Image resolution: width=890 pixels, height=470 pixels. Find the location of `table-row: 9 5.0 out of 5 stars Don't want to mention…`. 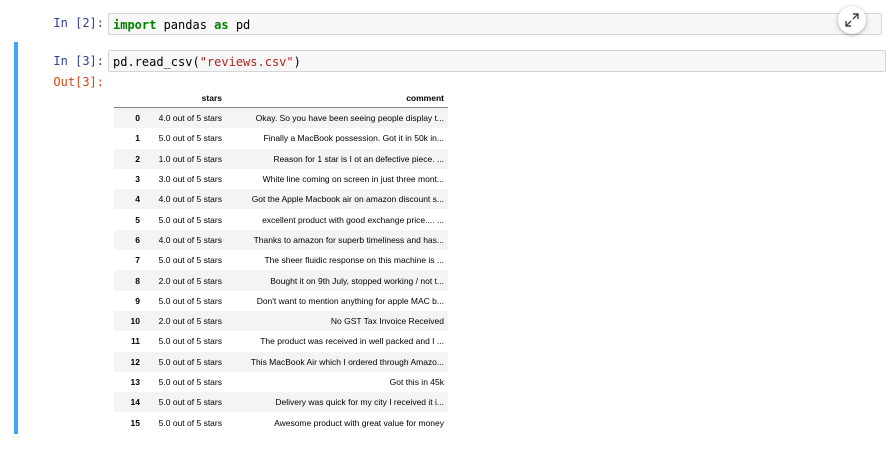

table-row: 9 5.0 out of 5 stars Don't want to mention… is located at coordinates (281, 301).